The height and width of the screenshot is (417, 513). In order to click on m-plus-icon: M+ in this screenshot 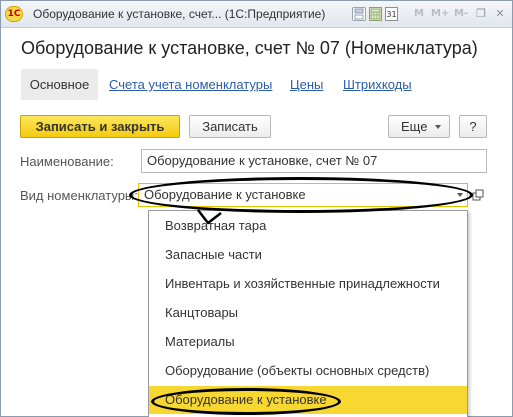, I will do `click(440, 14)`.